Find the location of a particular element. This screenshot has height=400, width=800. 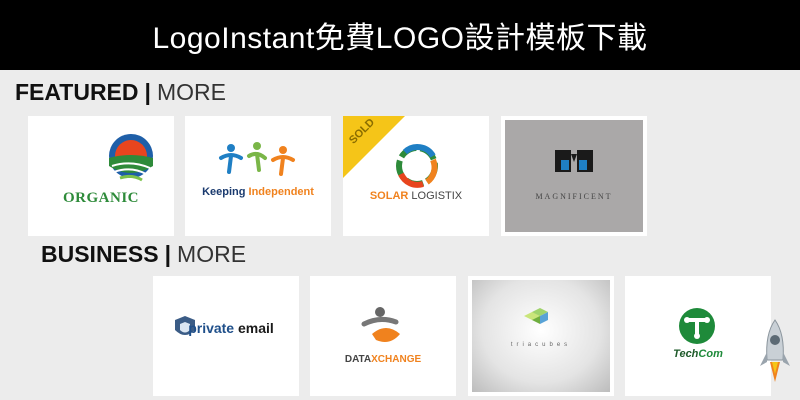

business-title: BUSINESS is located at coordinates (100, 254).